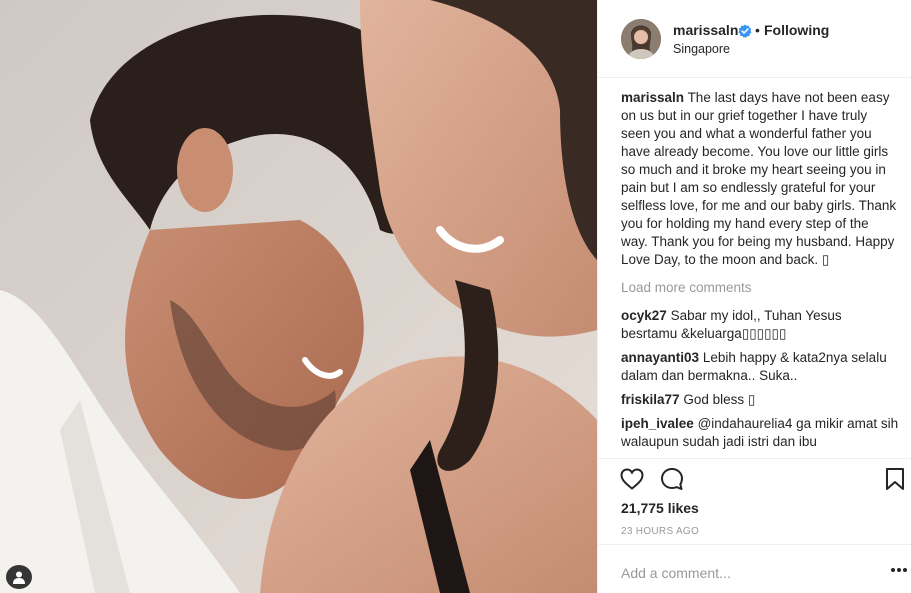  I want to click on bookmark-icon, so click(895, 479).